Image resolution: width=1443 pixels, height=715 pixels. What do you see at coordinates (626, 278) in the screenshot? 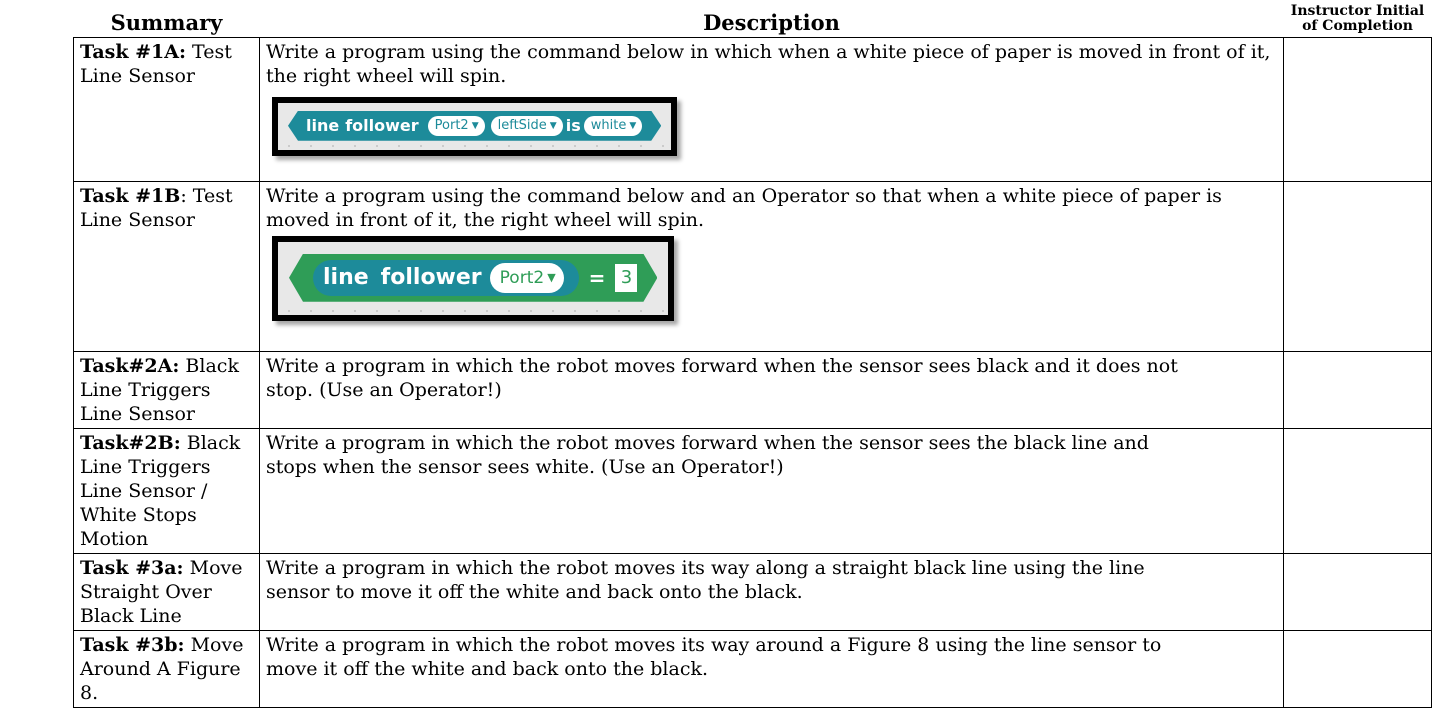
I see `value-box: 3` at bounding box center [626, 278].